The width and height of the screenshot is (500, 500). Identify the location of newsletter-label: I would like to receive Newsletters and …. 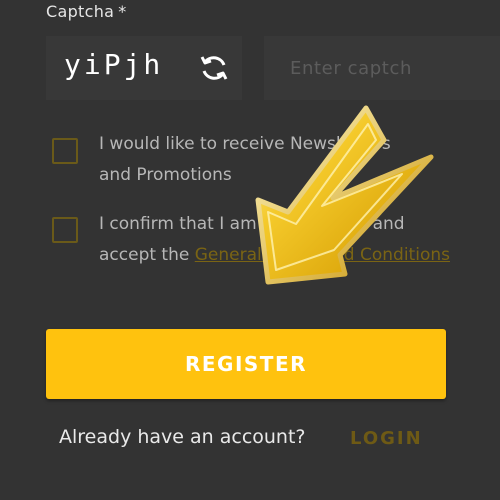
(279, 160).